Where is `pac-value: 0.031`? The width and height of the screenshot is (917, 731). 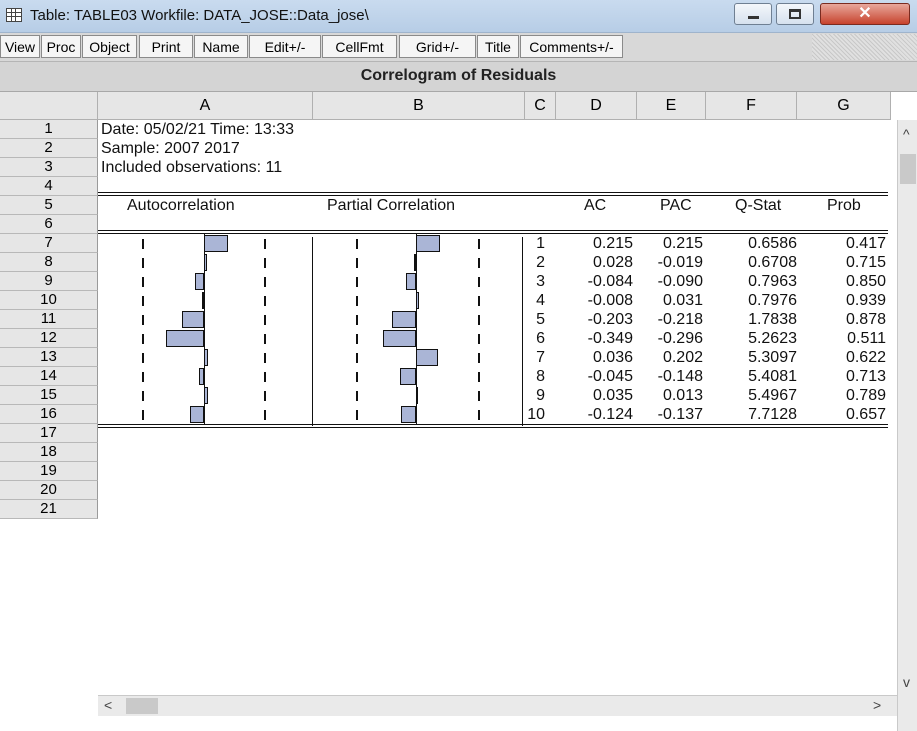
pac-value: 0.031 is located at coordinates (682, 300).